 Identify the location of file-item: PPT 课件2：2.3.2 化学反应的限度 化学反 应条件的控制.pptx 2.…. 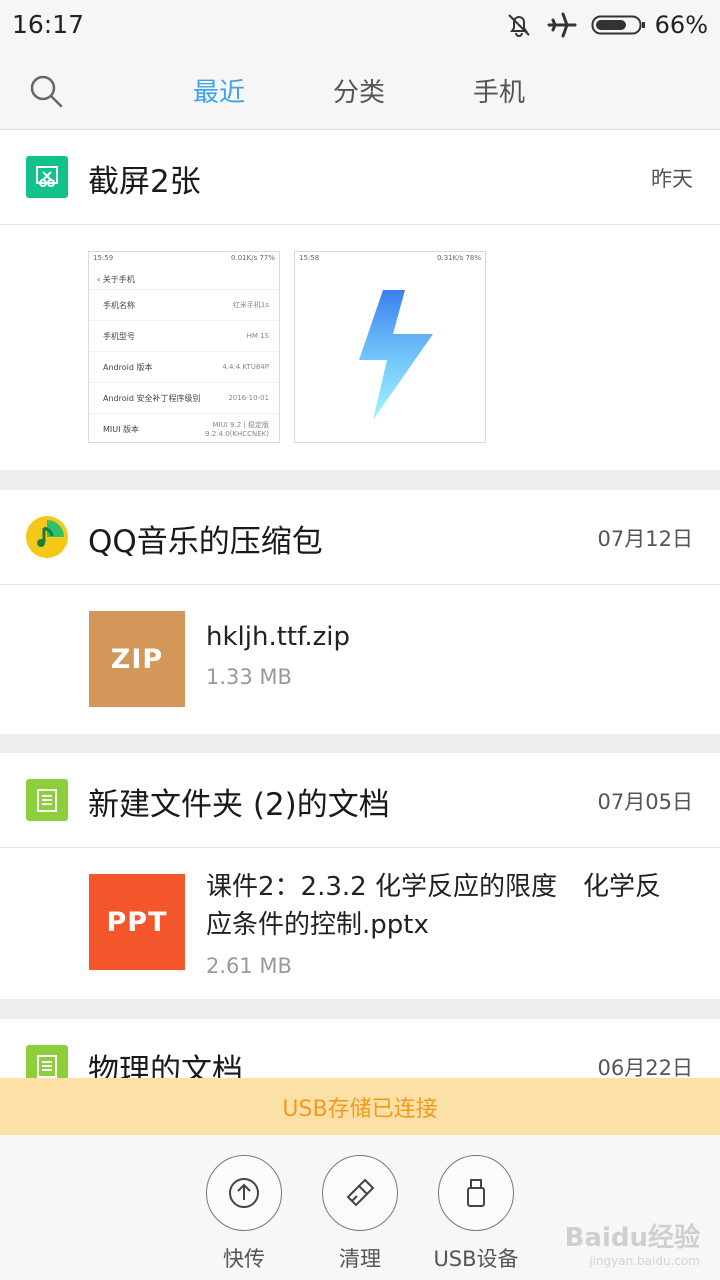
(360, 923).